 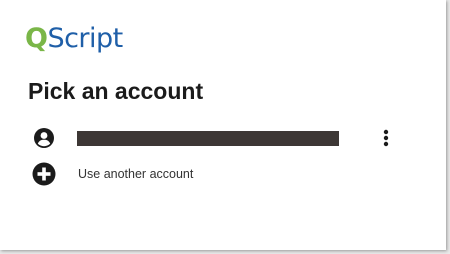 What do you see at coordinates (208, 138) in the screenshot?
I see `account-name-redacted` at bounding box center [208, 138].